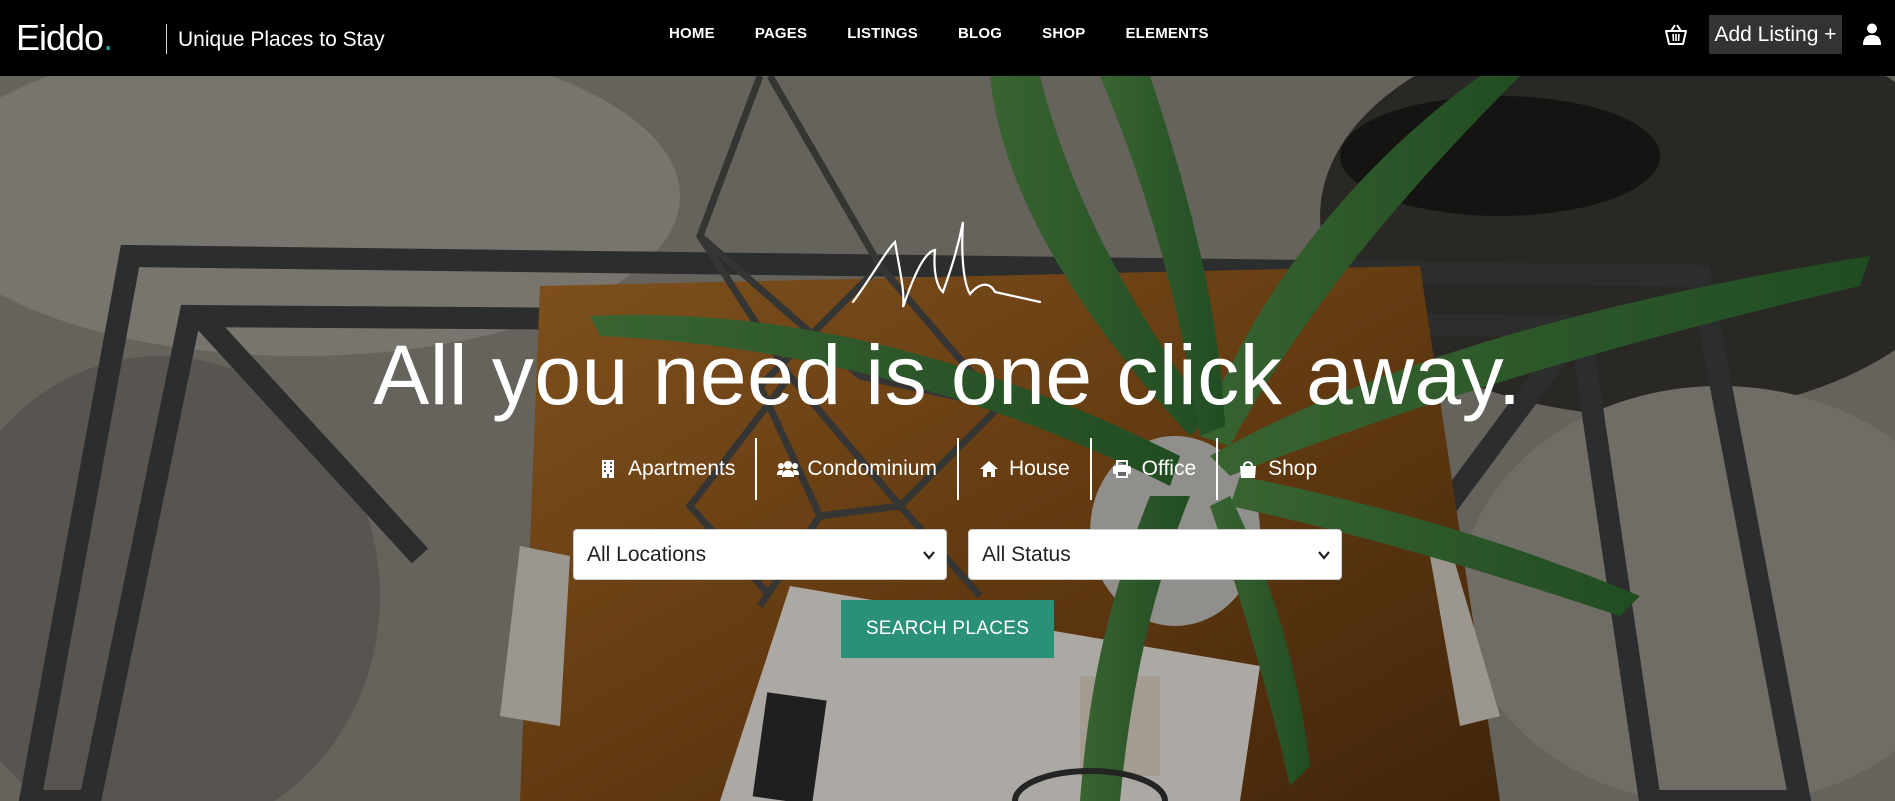  What do you see at coordinates (947, 629) in the screenshot?
I see `search-places-button: SEARCH PLACES` at bounding box center [947, 629].